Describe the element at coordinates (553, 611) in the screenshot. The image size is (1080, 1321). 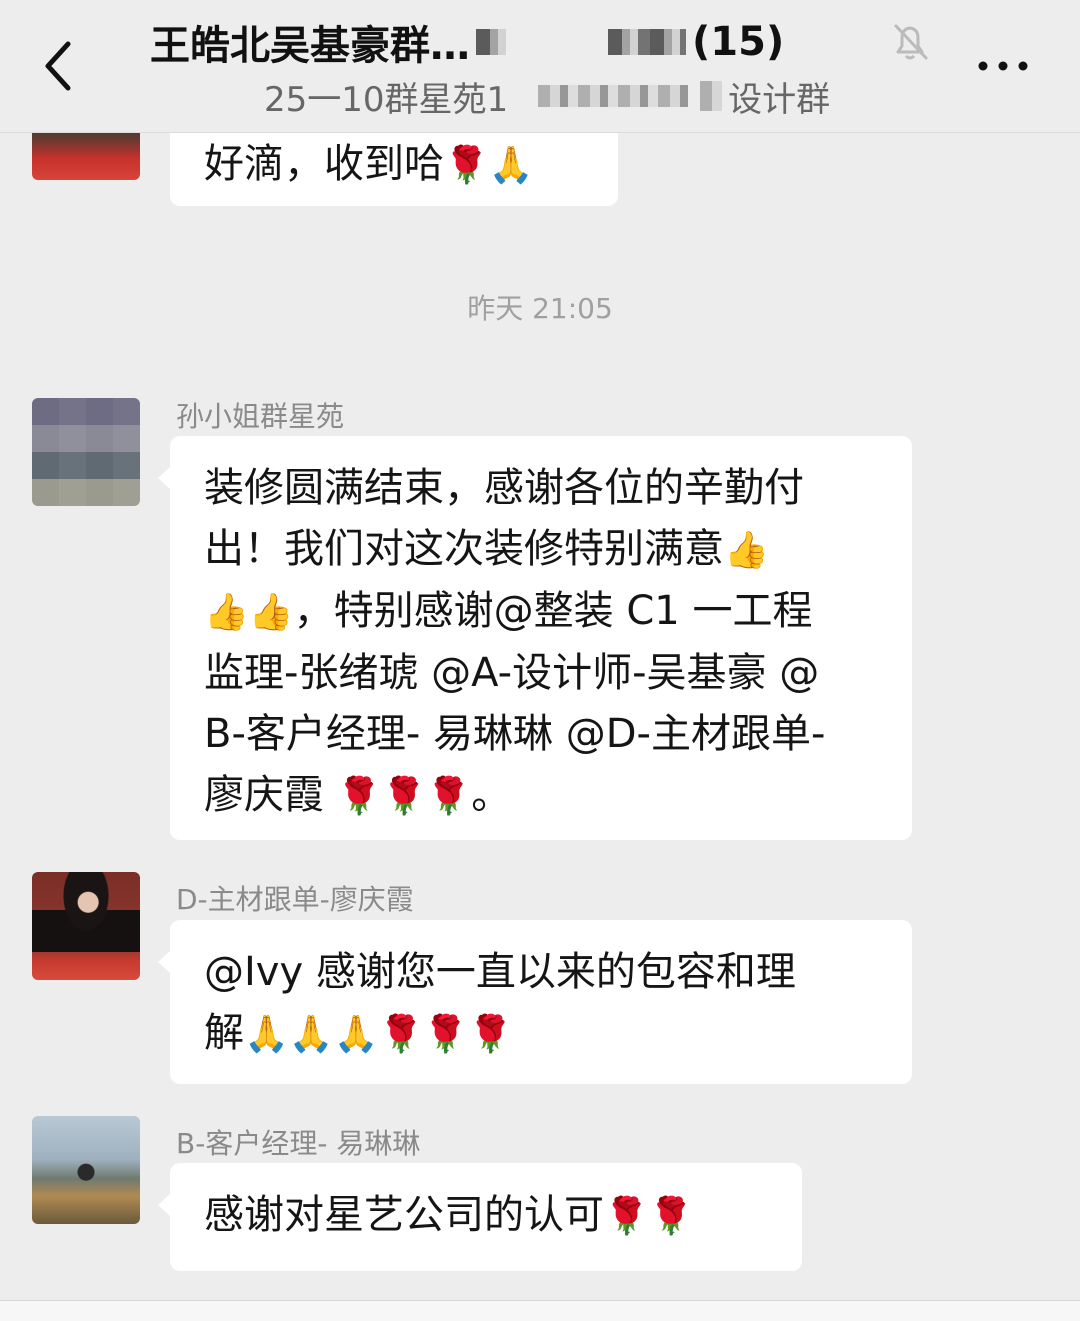
I see `message-line: ，特别感谢@整装 C1 一工程` at that location.